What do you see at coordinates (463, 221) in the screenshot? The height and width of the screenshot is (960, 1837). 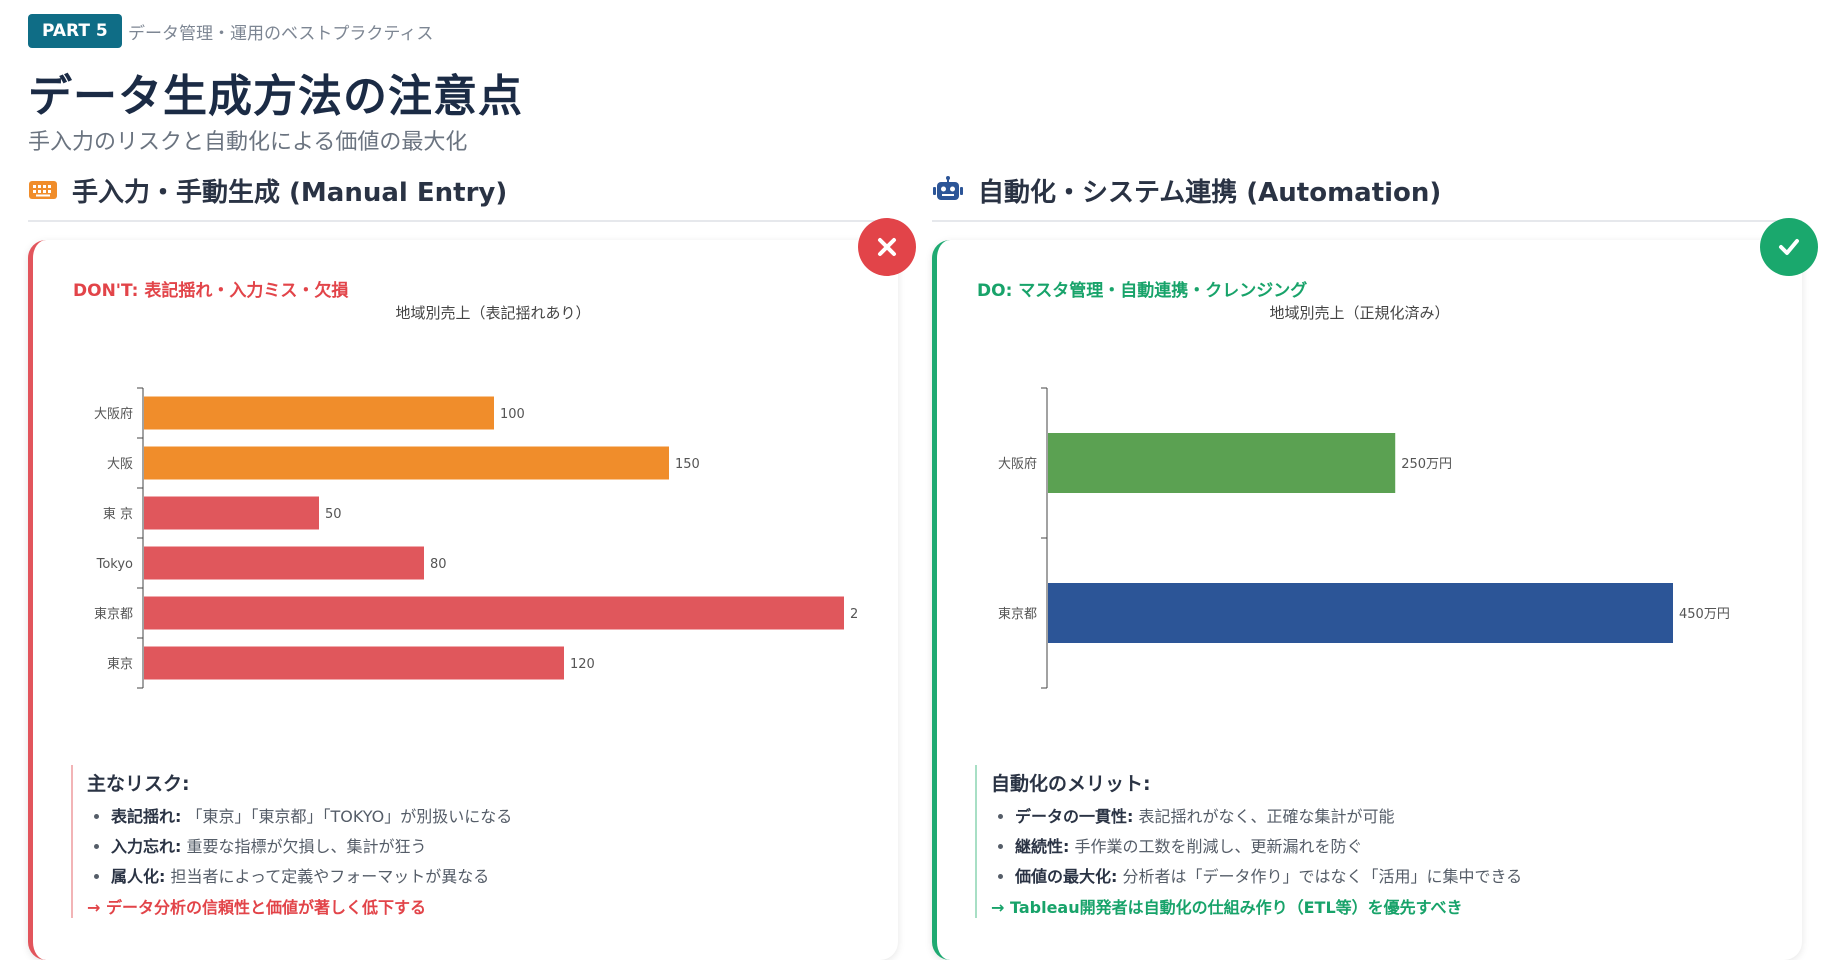 I see `left-divider` at bounding box center [463, 221].